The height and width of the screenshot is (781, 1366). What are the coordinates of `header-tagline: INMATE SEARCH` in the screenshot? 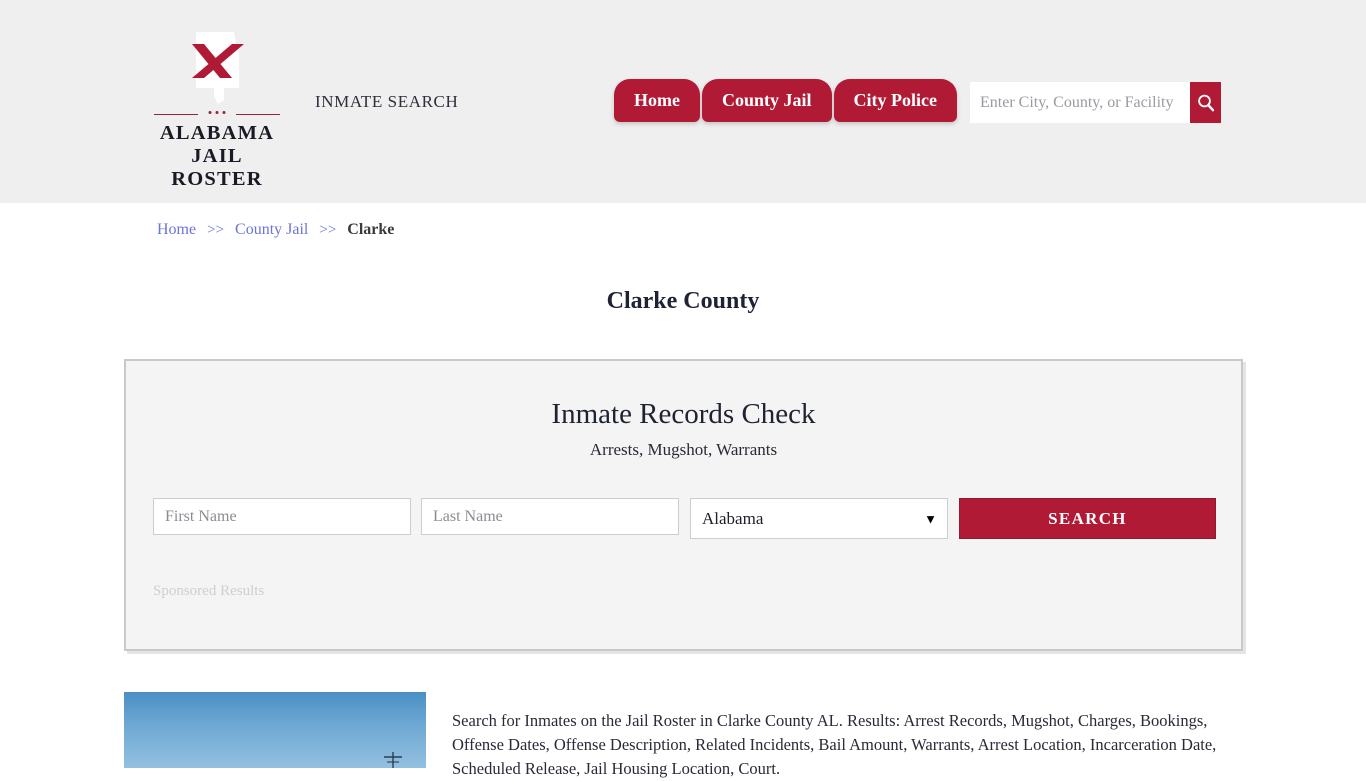 It's located at (387, 101).